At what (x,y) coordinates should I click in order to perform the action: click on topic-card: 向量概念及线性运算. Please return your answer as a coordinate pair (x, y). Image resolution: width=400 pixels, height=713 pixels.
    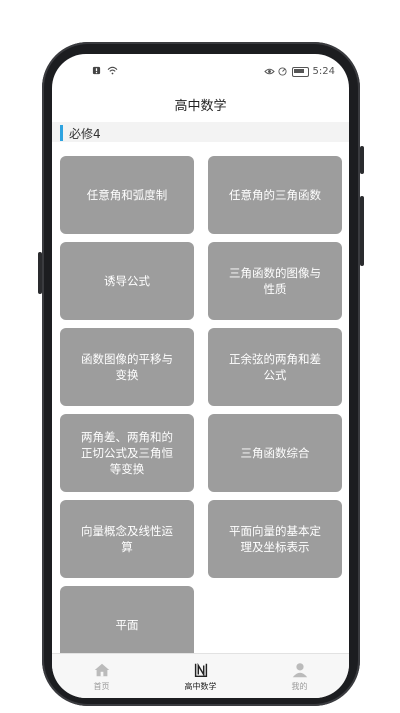
    Looking at the image, I should click on (127, 539).